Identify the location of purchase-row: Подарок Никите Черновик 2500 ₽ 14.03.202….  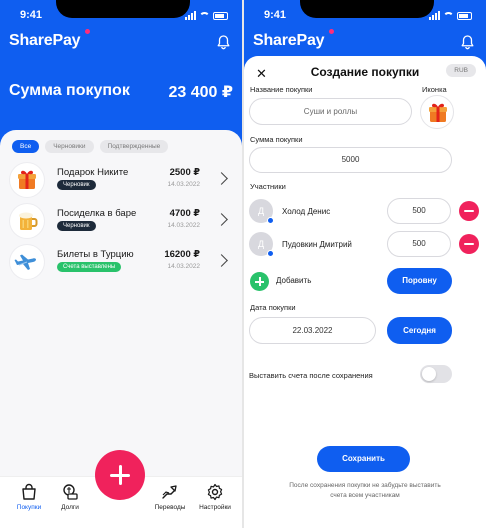
(121, 181).